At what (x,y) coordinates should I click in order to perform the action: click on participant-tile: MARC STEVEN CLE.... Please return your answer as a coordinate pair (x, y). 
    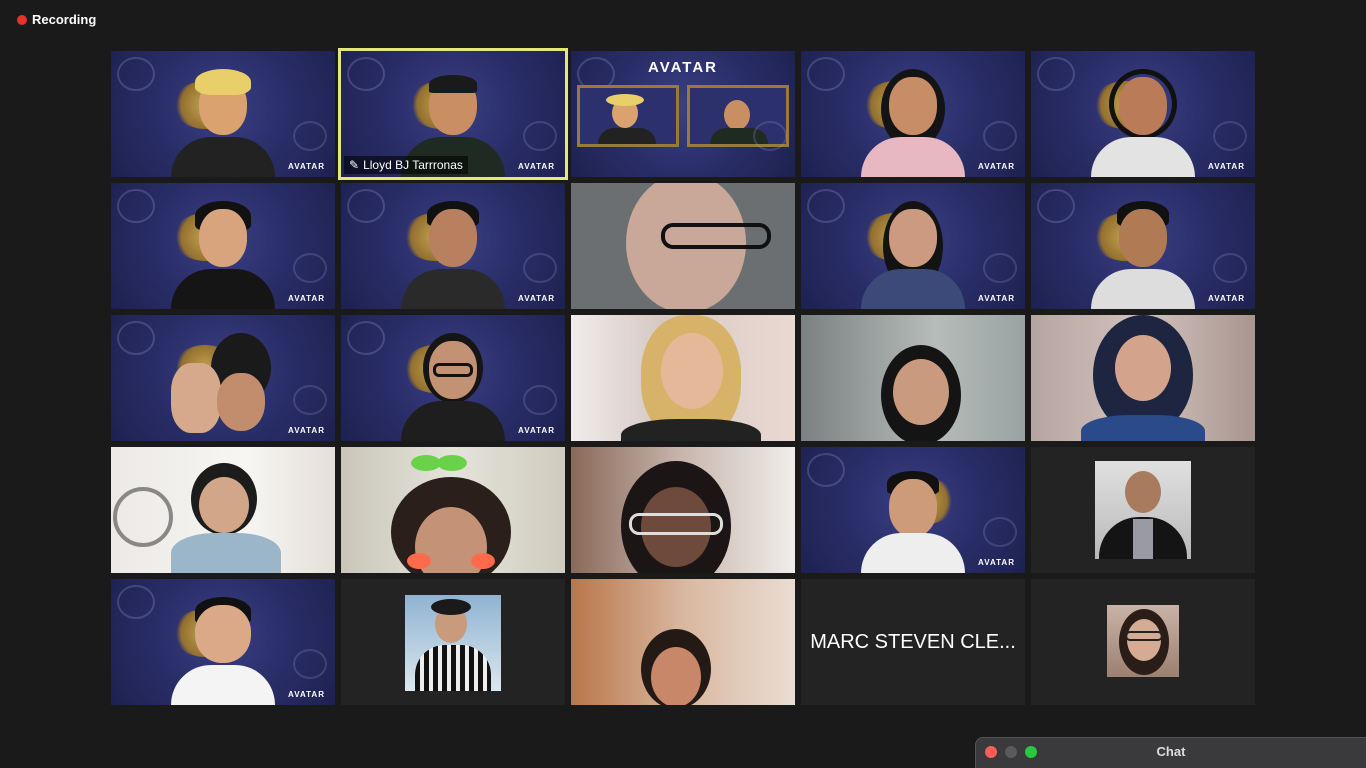
    Looking at the image, I should click on (913, 642).